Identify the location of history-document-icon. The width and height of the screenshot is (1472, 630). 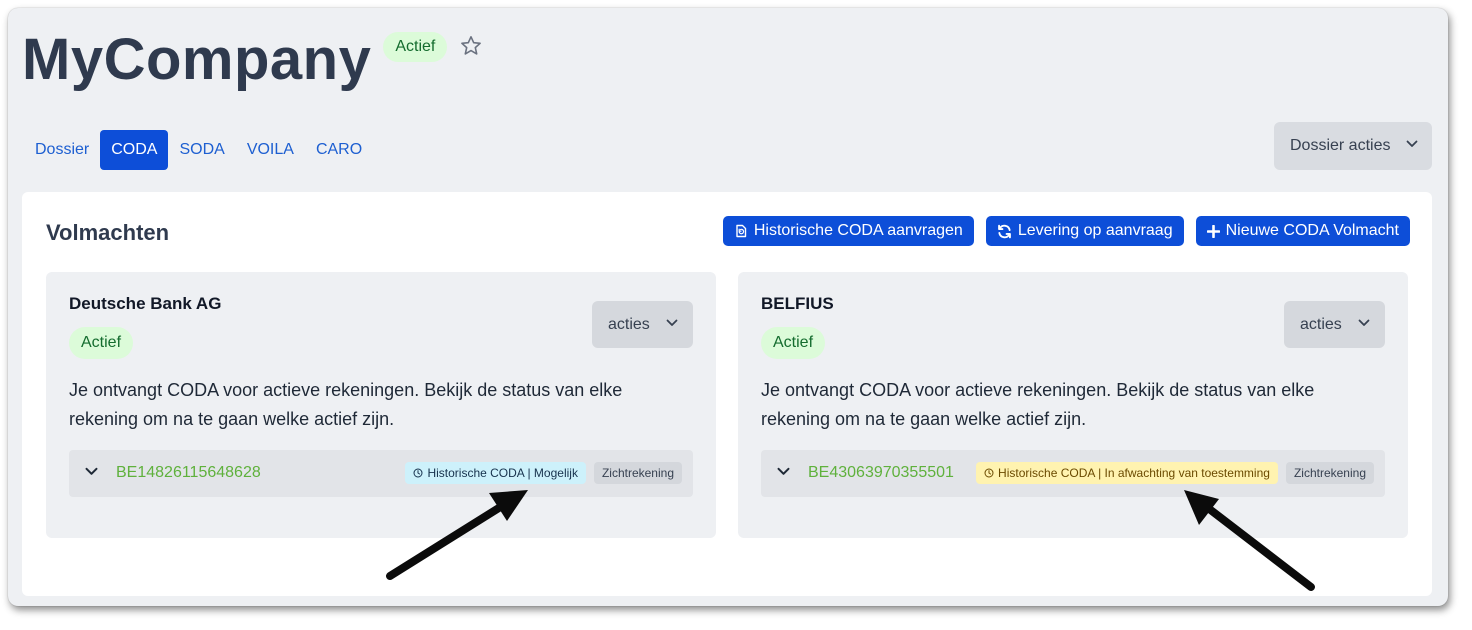
(741, 231).